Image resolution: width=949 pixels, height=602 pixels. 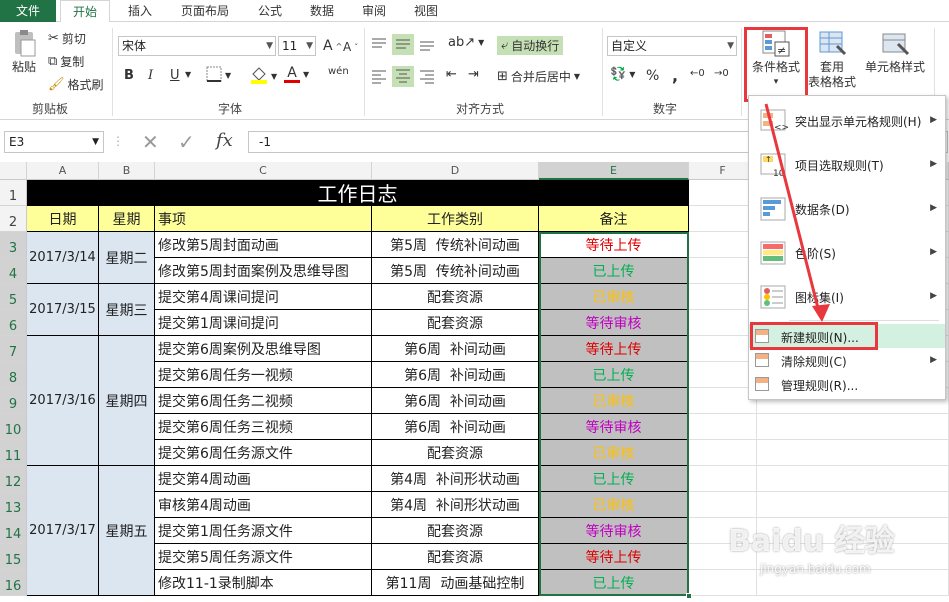 I want to click on watermark-logo: Baidu 经验, so click(x=811, y=541).